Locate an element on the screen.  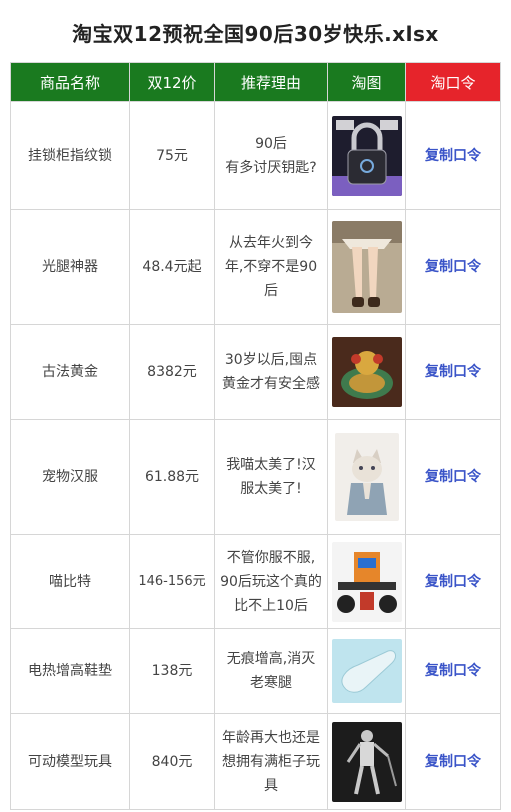
reason-line: 有多讨厌钥匙? is located at coordinates (271, 167).